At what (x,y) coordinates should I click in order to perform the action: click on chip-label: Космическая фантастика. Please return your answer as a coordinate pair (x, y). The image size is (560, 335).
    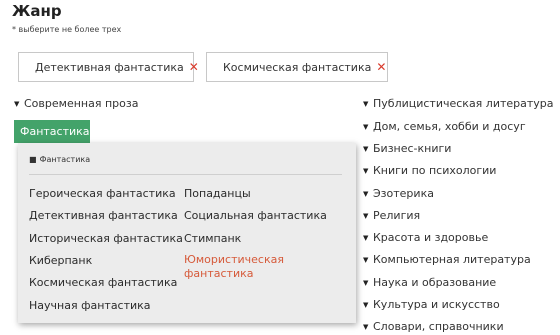
    Looking at the image, I should click on (297, 67).